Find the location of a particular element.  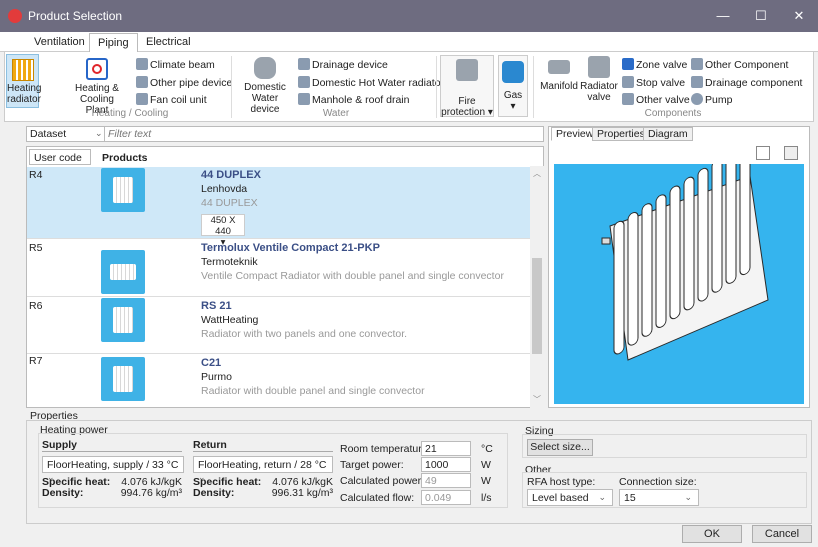

scrollbar-thumb is located at coordinates (537, 306).